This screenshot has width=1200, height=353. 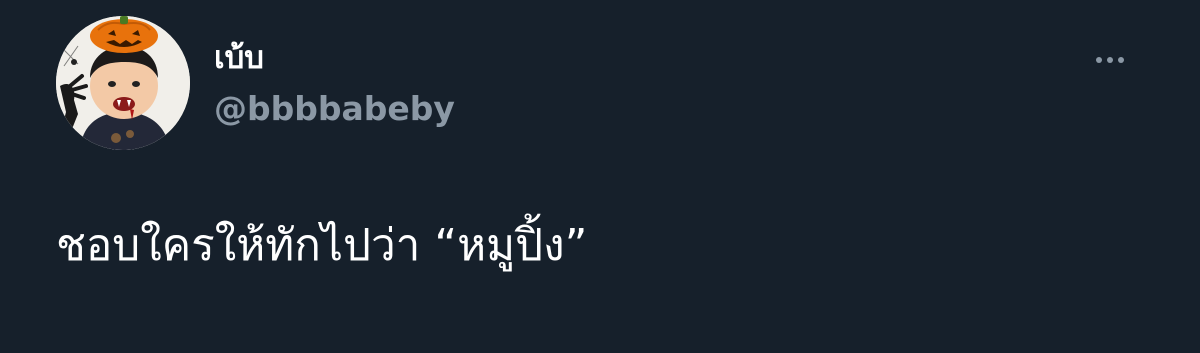 I want to click on avatar-image, so click(x=123, y=83).